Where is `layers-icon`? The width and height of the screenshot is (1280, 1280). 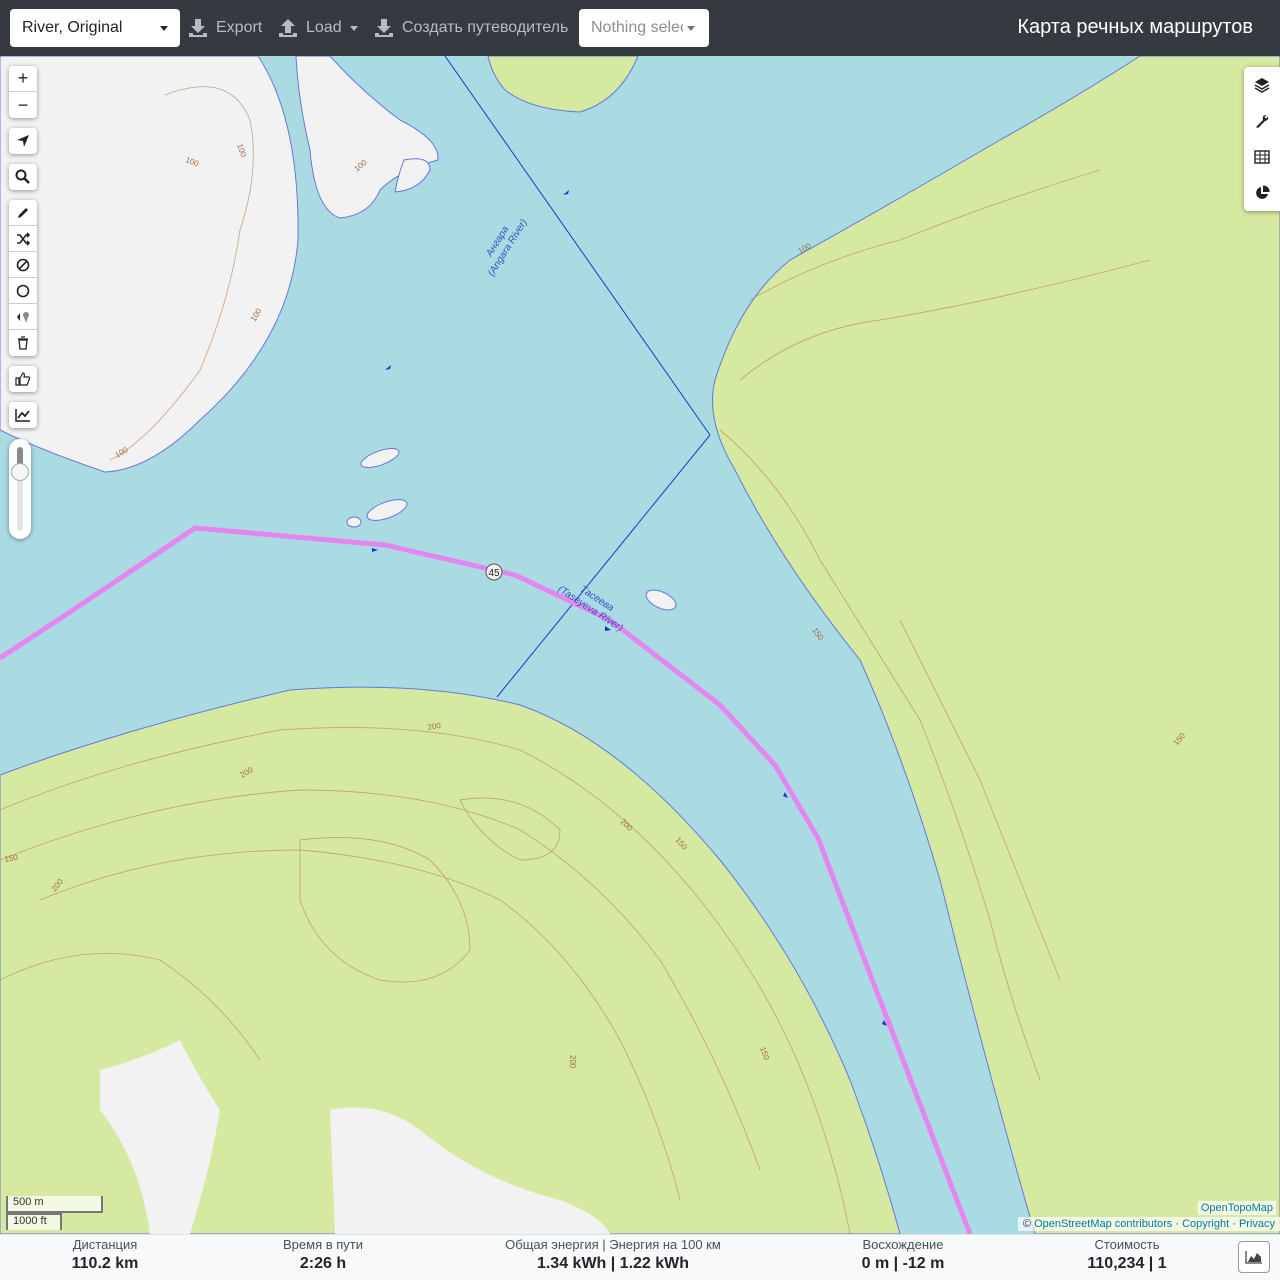
layers-icon is located at coordinates (1262, 85).